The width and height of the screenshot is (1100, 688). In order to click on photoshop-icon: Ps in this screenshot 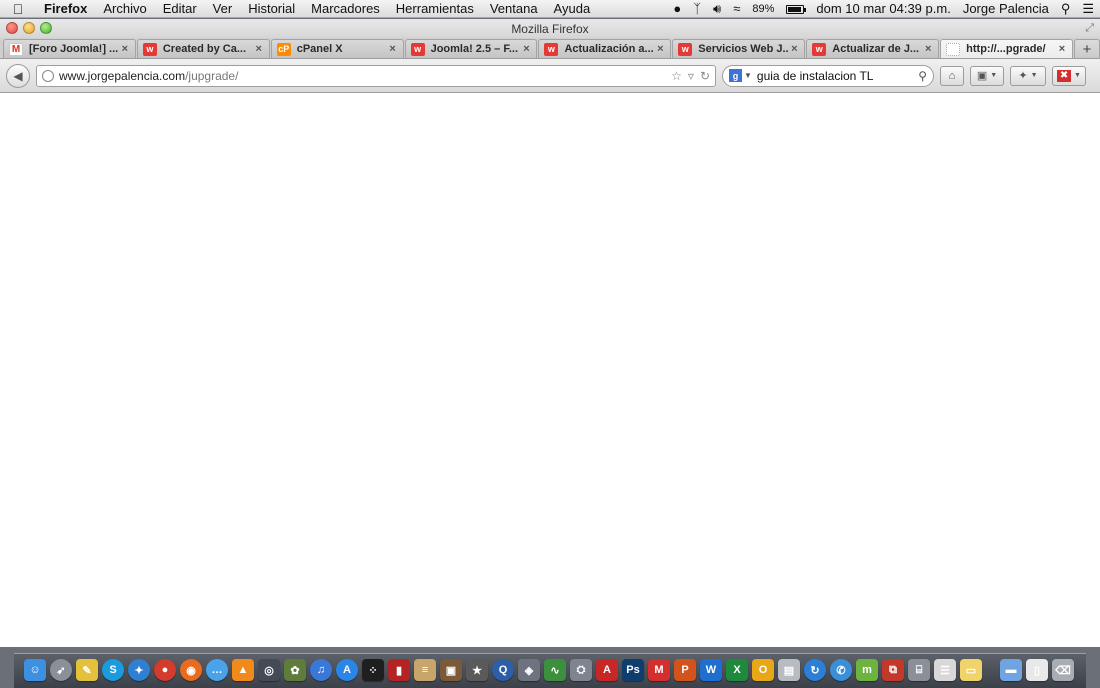, I will do `click(633, 670)`.